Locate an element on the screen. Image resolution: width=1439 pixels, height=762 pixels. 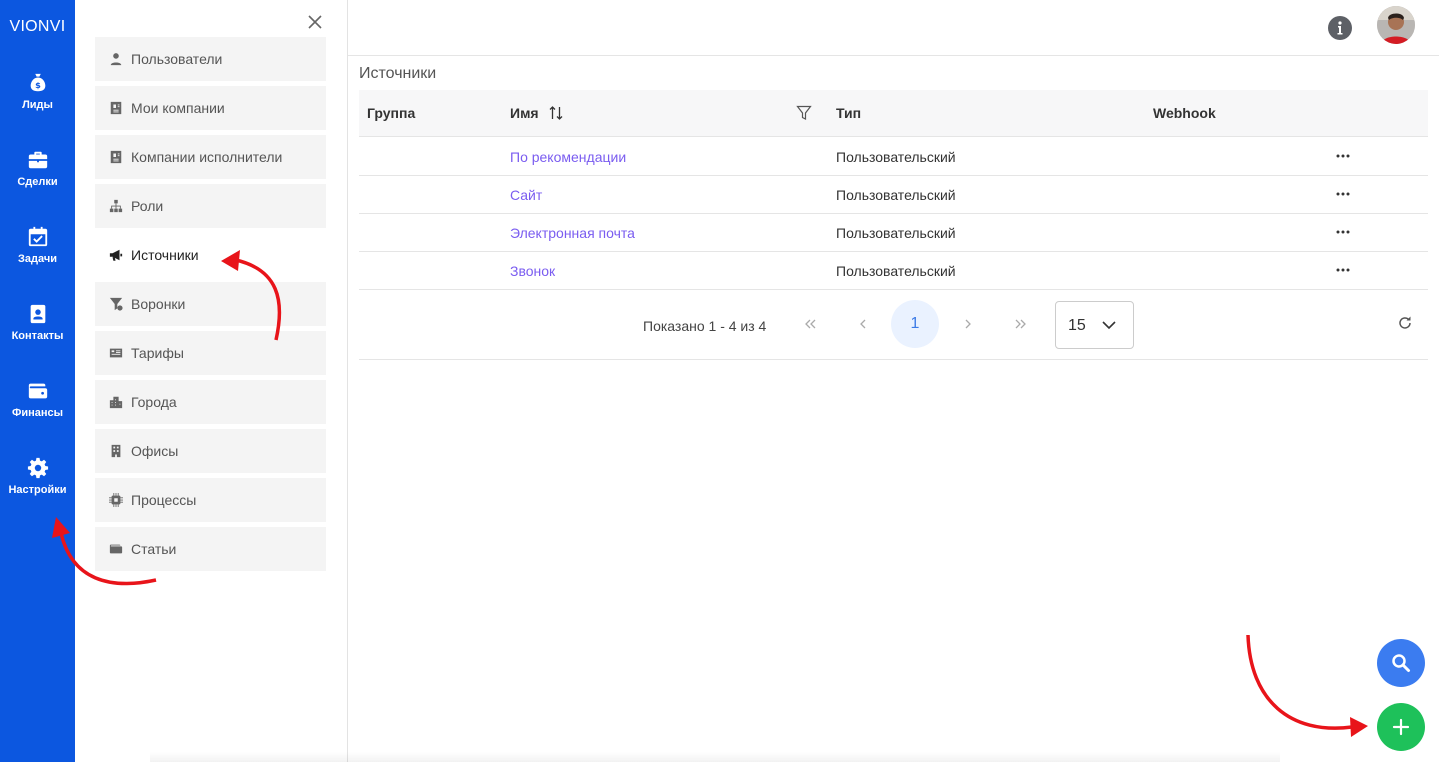
menu-item-tariffs: Тарифы is located at coordinates (210, 353).